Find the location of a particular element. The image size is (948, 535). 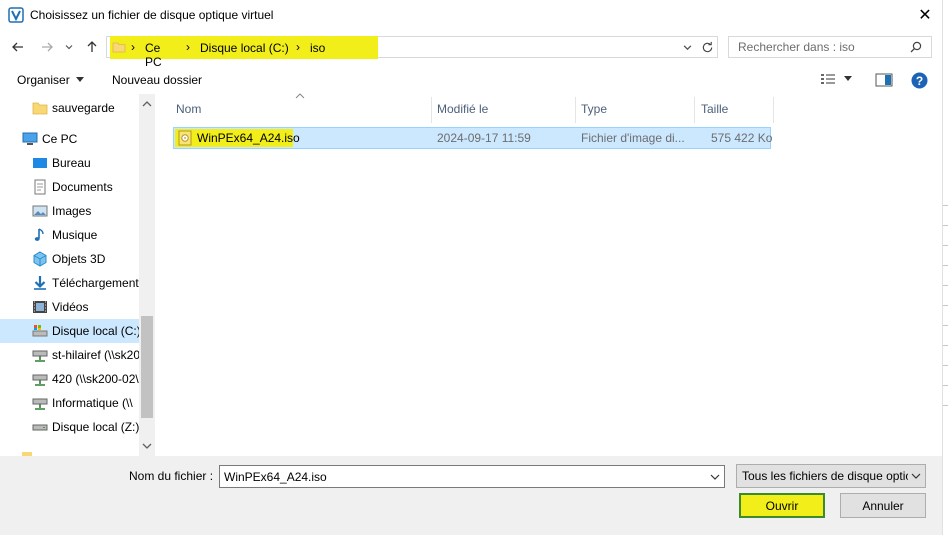

documents-icon is located at coordinates (40, 187).